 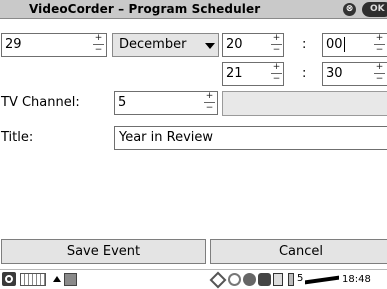 I want to click on end-hour-stepper: + −, so click(x=276, y=74).